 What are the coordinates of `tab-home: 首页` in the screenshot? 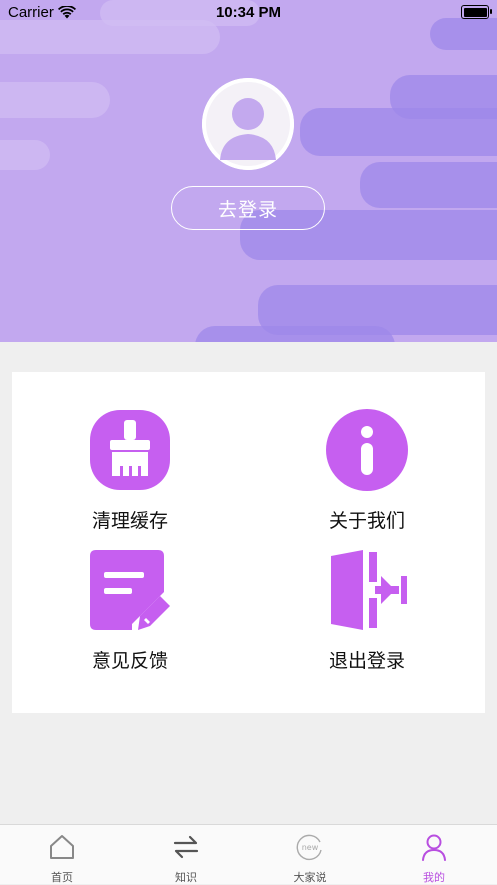 It's located at (62, 859).